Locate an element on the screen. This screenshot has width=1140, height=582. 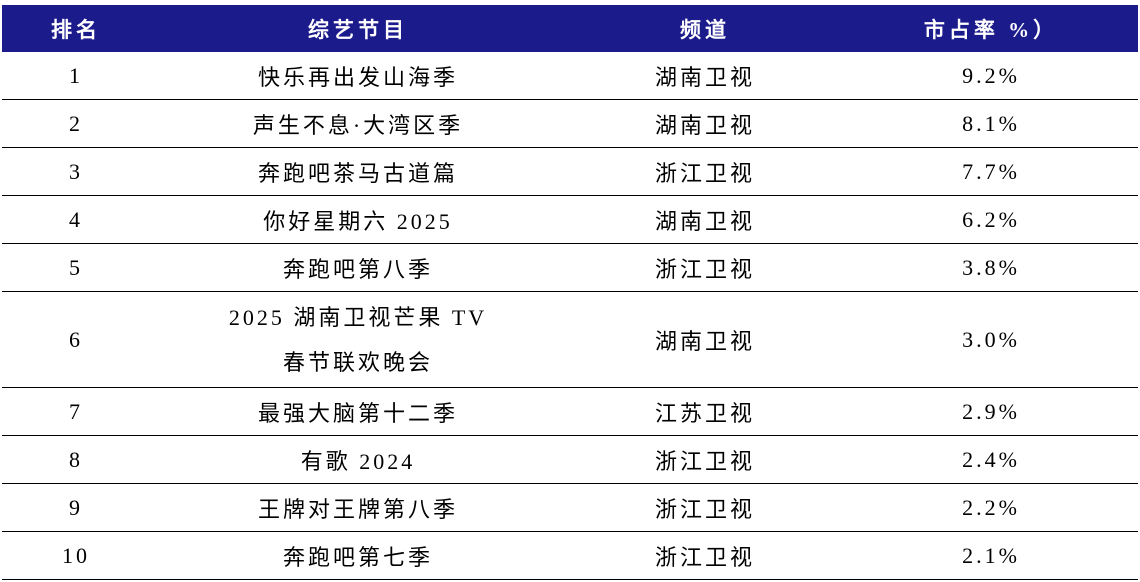
share-cell: 7.7% is located at coordinates (991, 171).